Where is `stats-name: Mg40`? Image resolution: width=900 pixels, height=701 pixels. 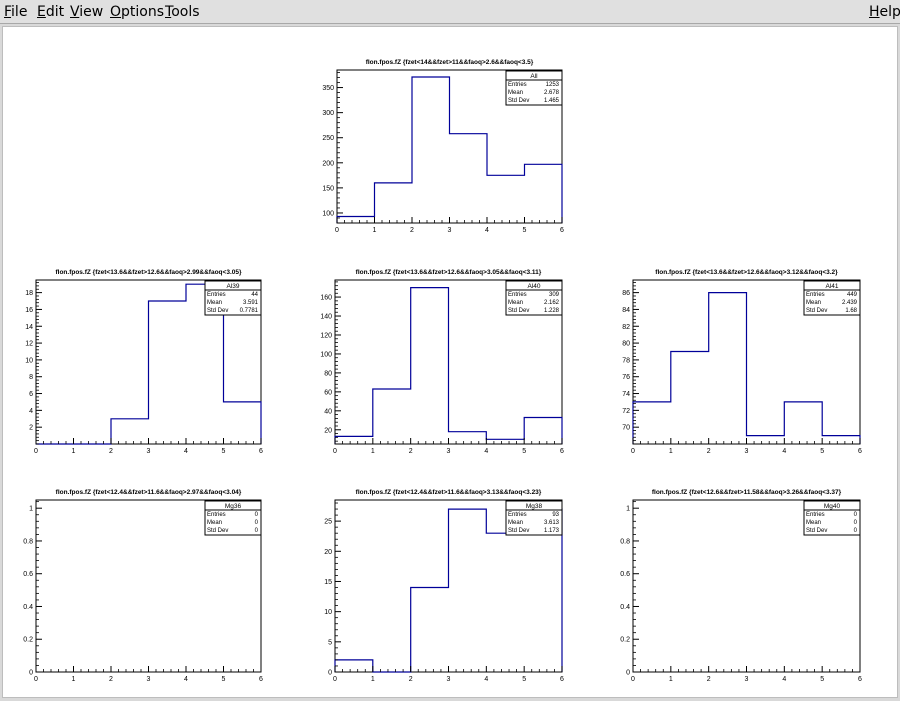
stats-name: Mg40 is located at coordinates (832, 506).